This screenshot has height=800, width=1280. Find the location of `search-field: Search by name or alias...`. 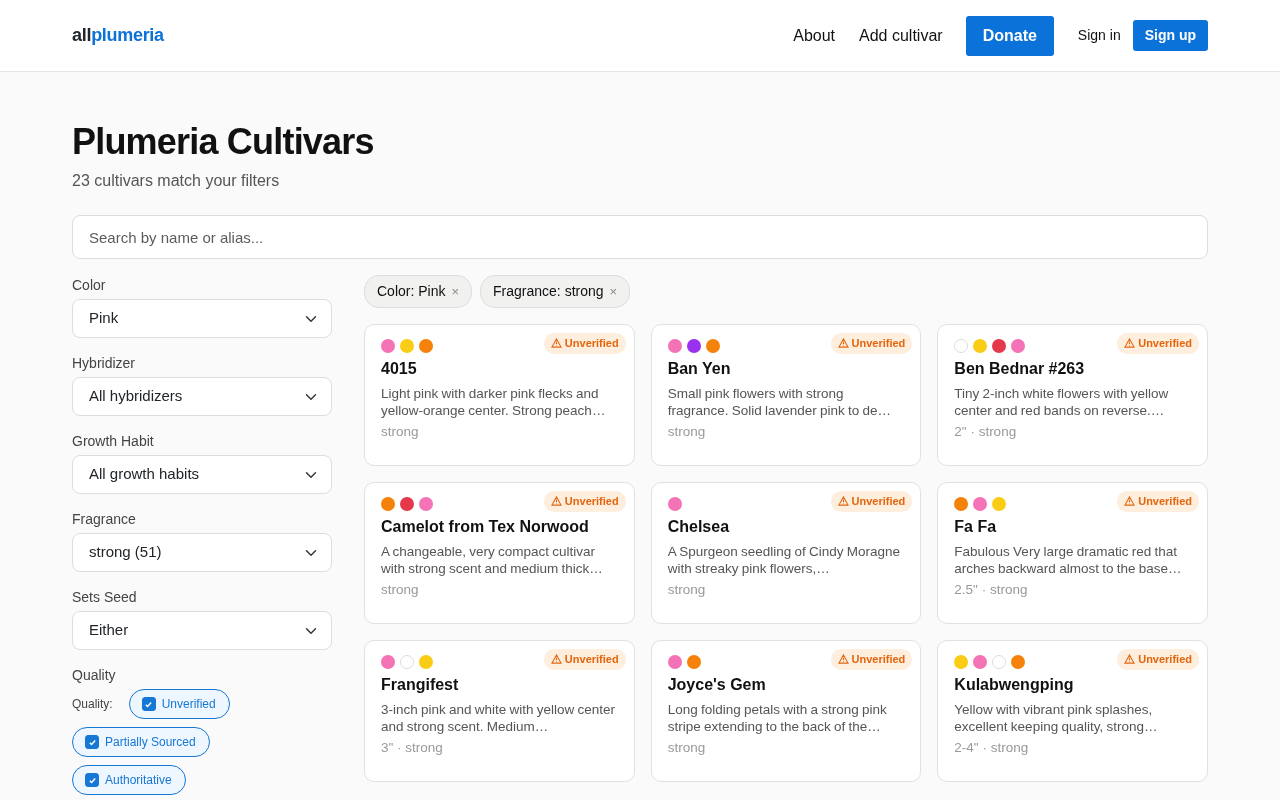

search-field: Search by name or alias... is located at coordinates (640, 237).